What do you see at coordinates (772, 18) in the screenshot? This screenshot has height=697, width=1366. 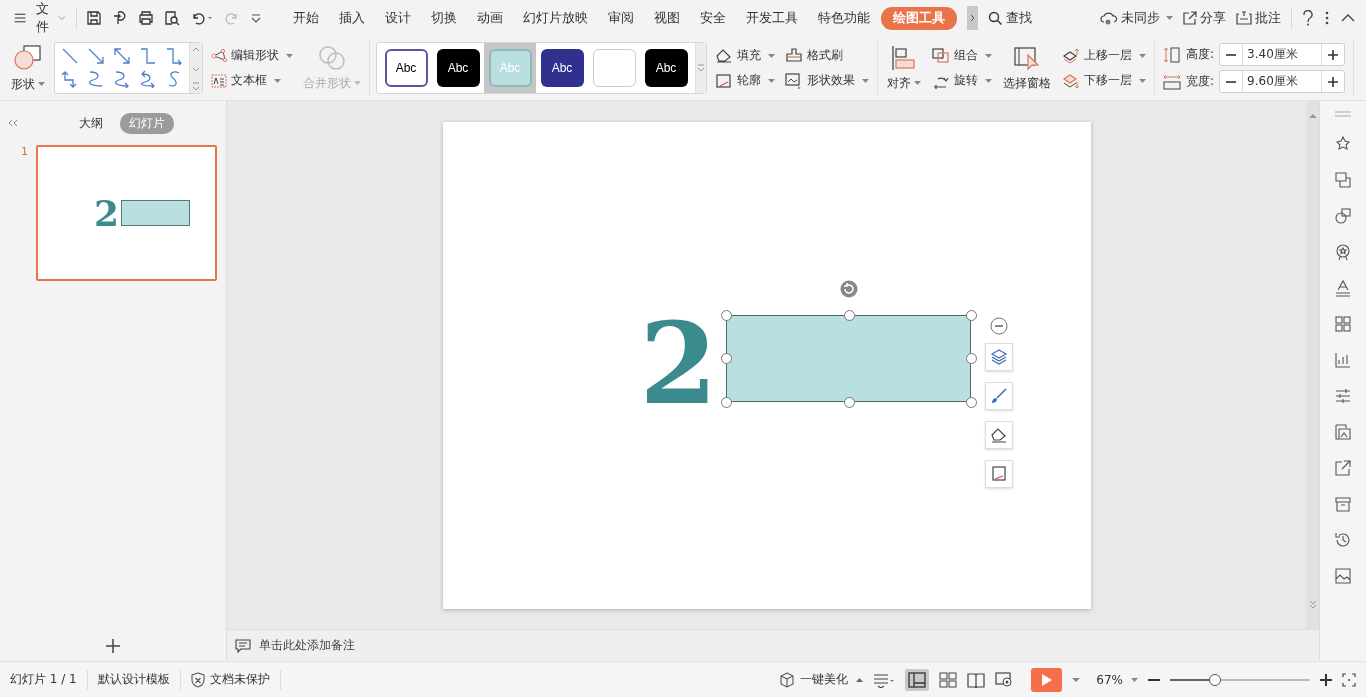 I see `ribbon-tab: 开发工具` at bounding box center [772, 18].